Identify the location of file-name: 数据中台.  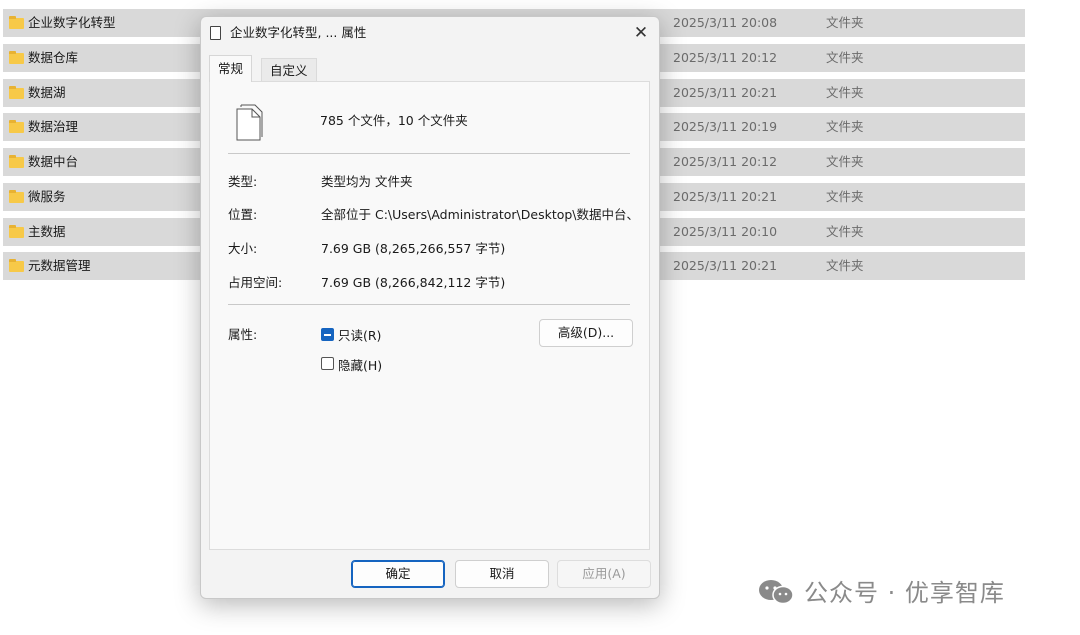
(53, 161).